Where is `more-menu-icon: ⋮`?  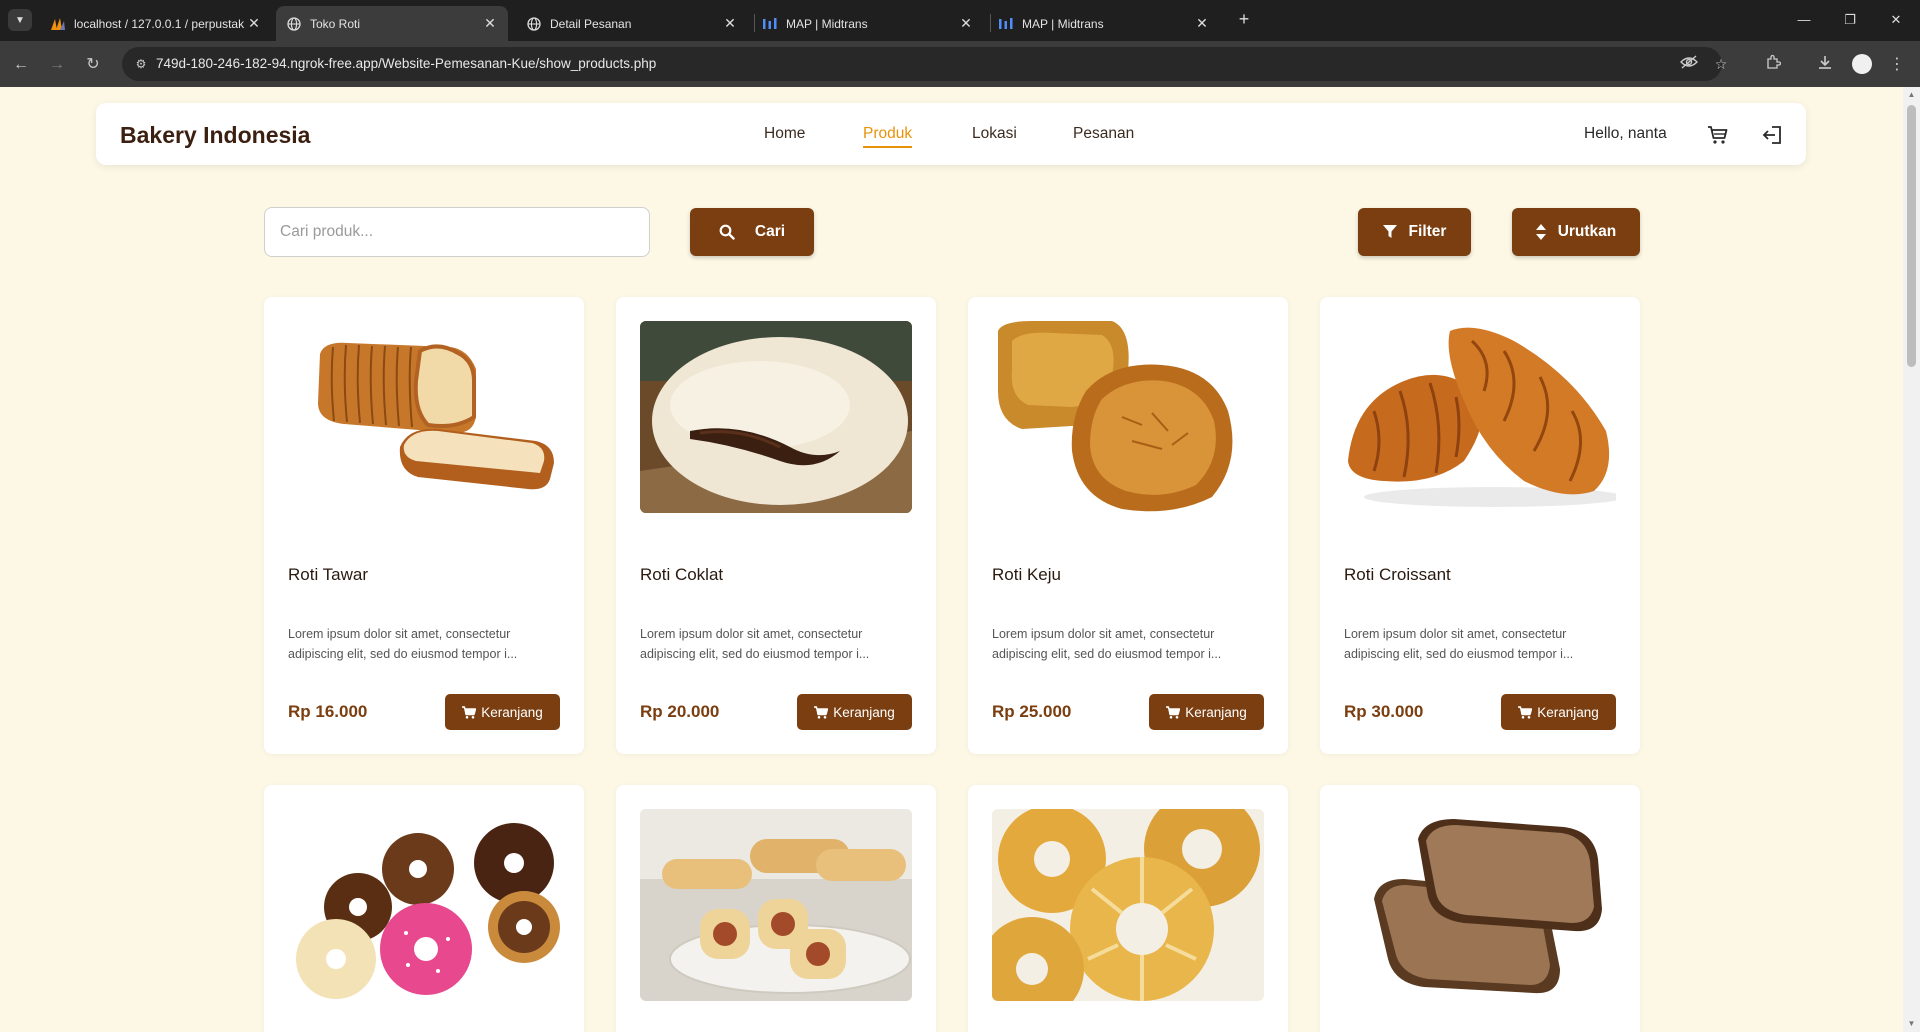 more-menu-icon: ⋮ is located at coordinates (1897, 65).